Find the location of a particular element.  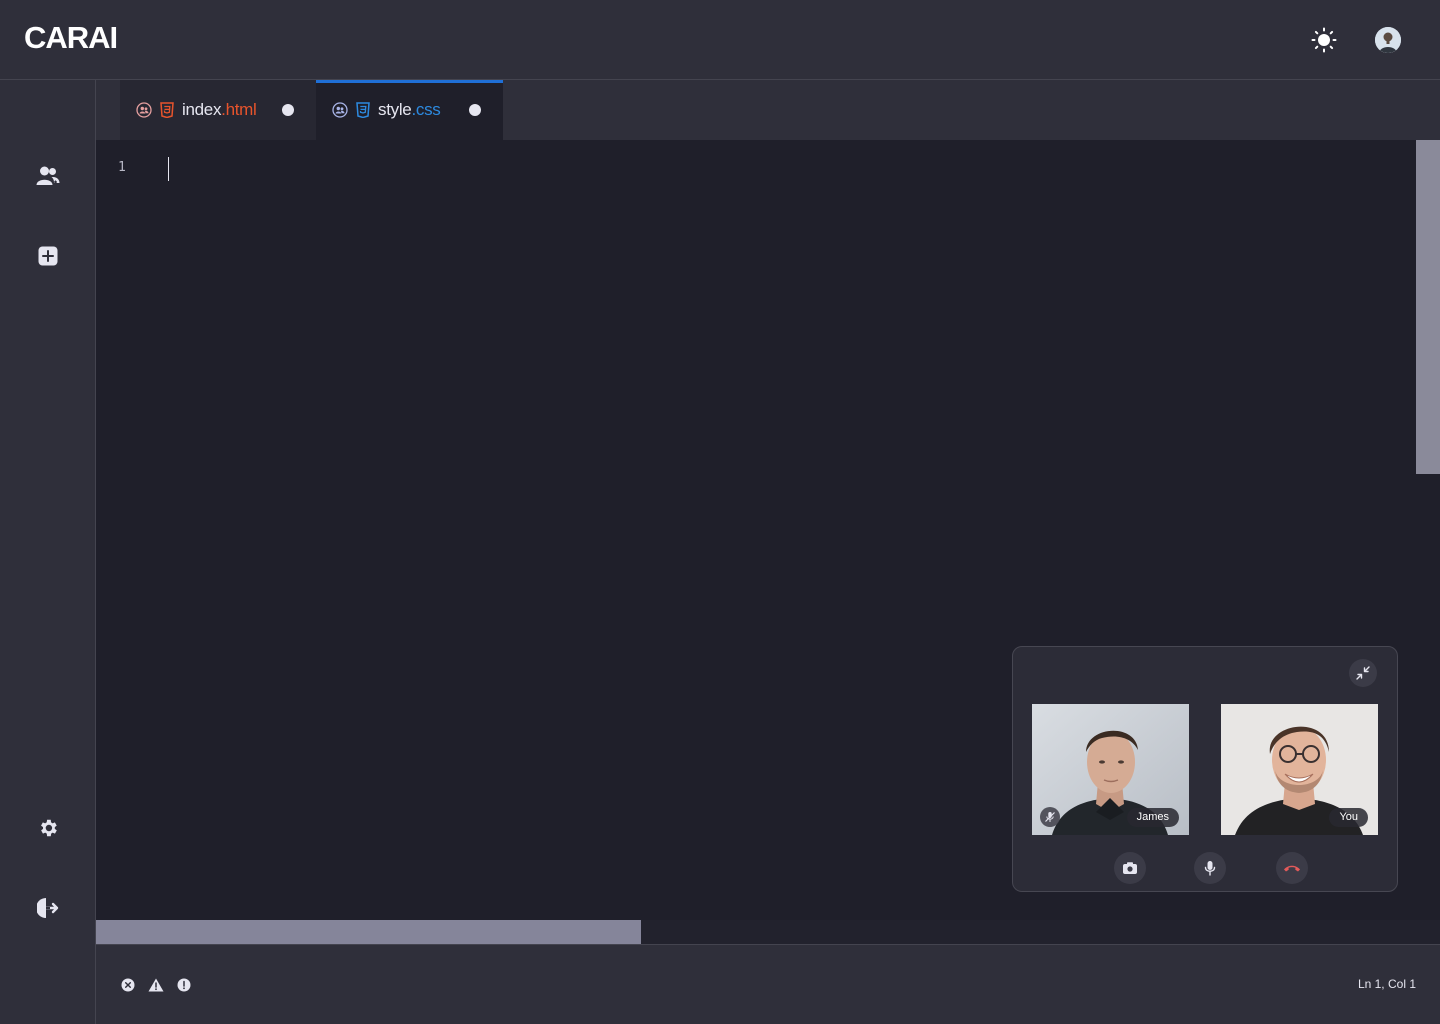

errors-indicator is located at coordinates (128, 985).